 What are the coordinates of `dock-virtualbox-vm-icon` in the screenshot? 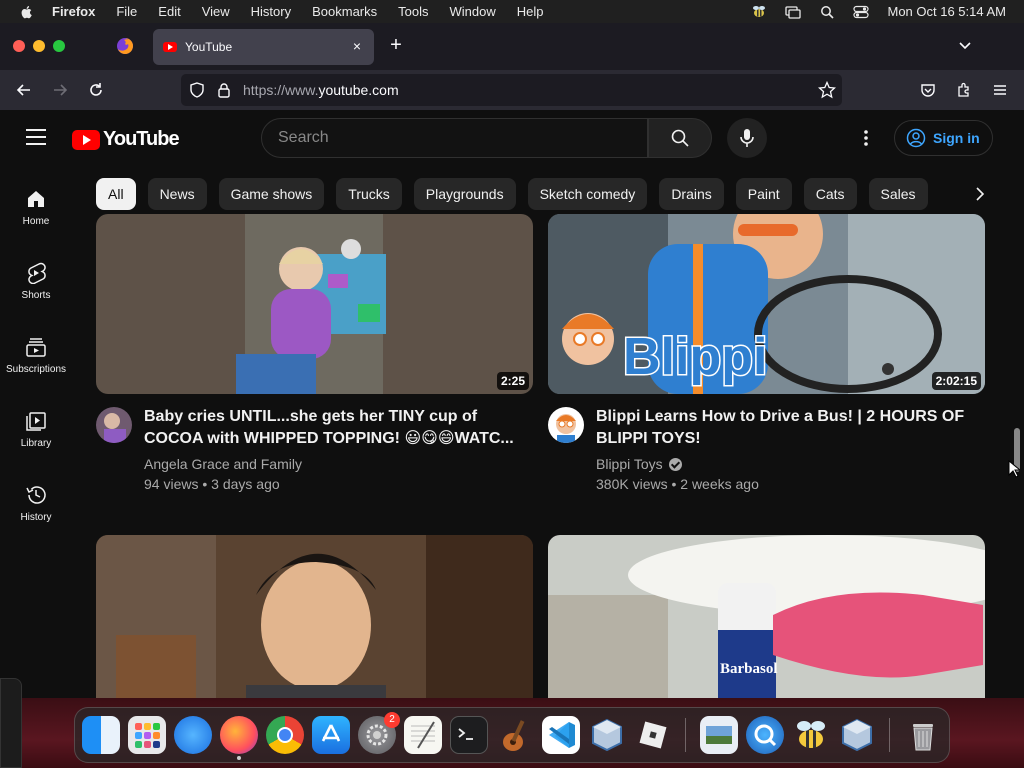 It's located at (857, 735).